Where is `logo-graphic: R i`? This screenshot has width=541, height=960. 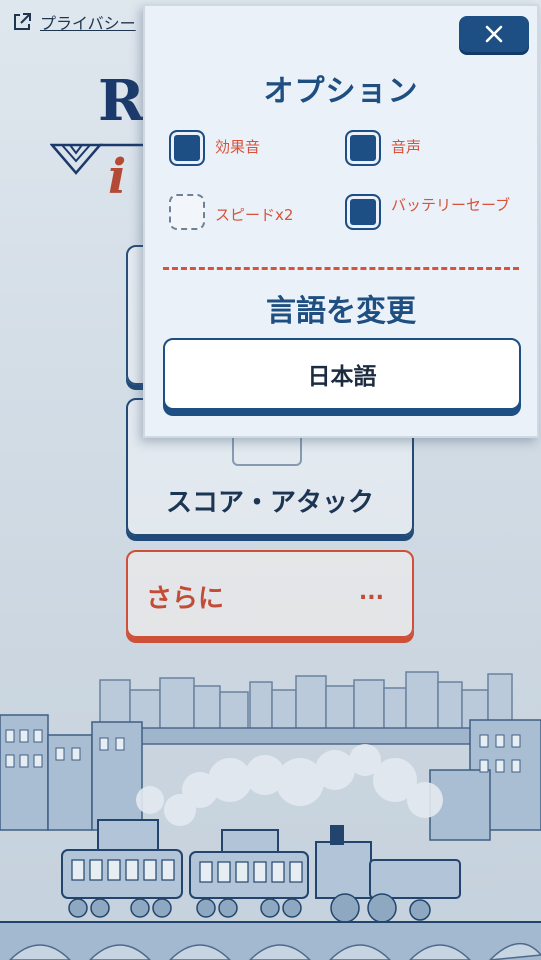
logo-graphic: R i is located at coordinates (97, 136).